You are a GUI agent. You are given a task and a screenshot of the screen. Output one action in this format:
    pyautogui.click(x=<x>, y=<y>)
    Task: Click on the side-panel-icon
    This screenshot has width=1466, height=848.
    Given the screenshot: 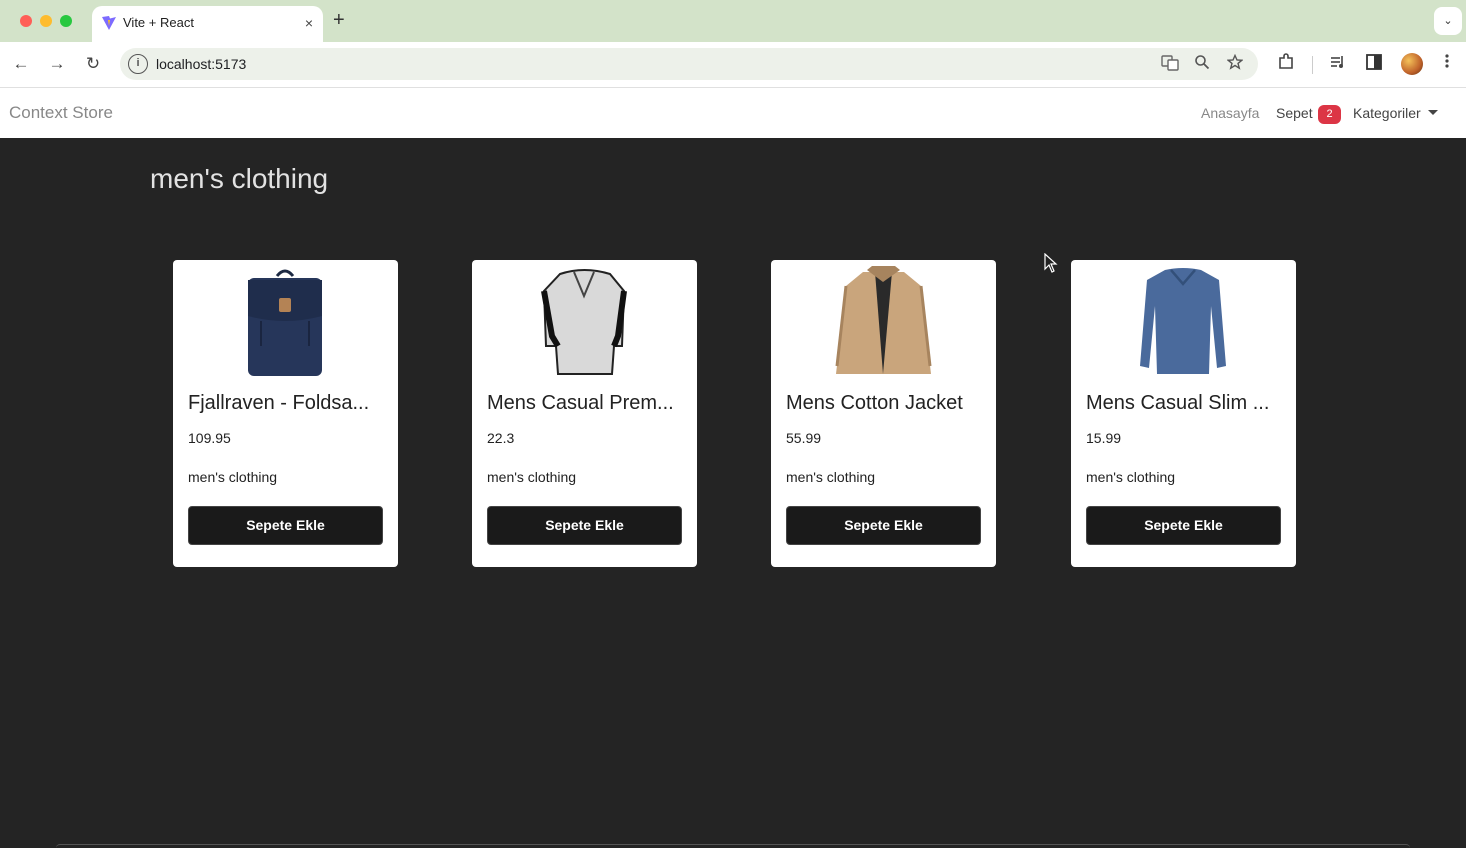 What is the action you would take?
    pyautogui.click(x=1374, y=64)
    